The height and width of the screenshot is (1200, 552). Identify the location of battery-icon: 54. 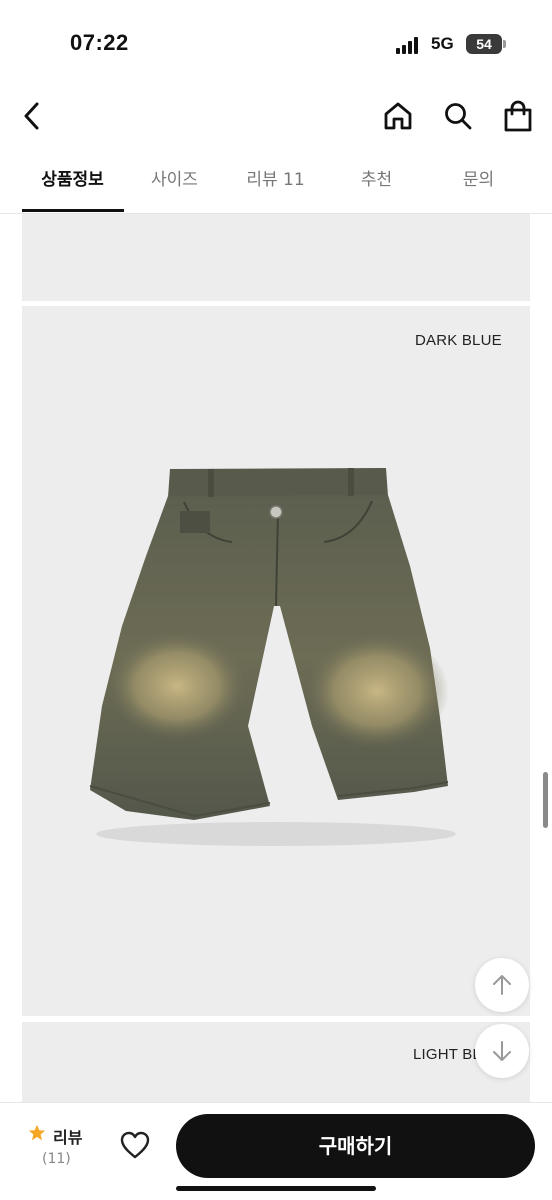
(484, 44).